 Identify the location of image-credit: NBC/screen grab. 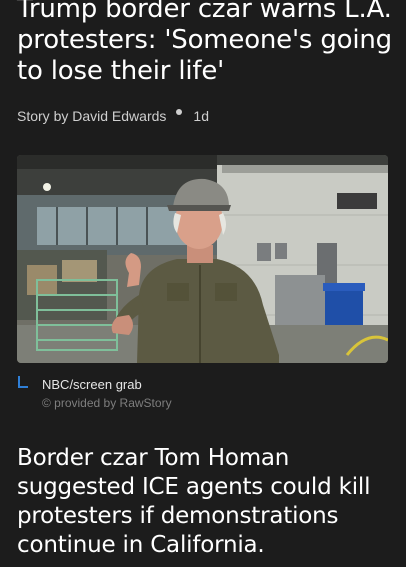
(92, 384).